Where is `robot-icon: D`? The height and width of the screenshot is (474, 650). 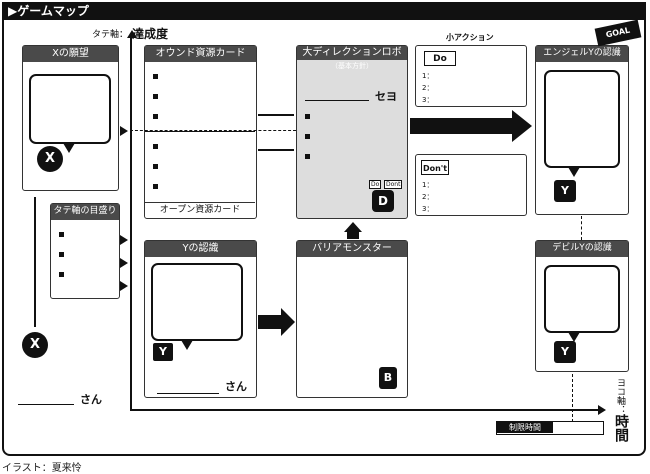 robot-icon: D is located at coordinates (383, 201).